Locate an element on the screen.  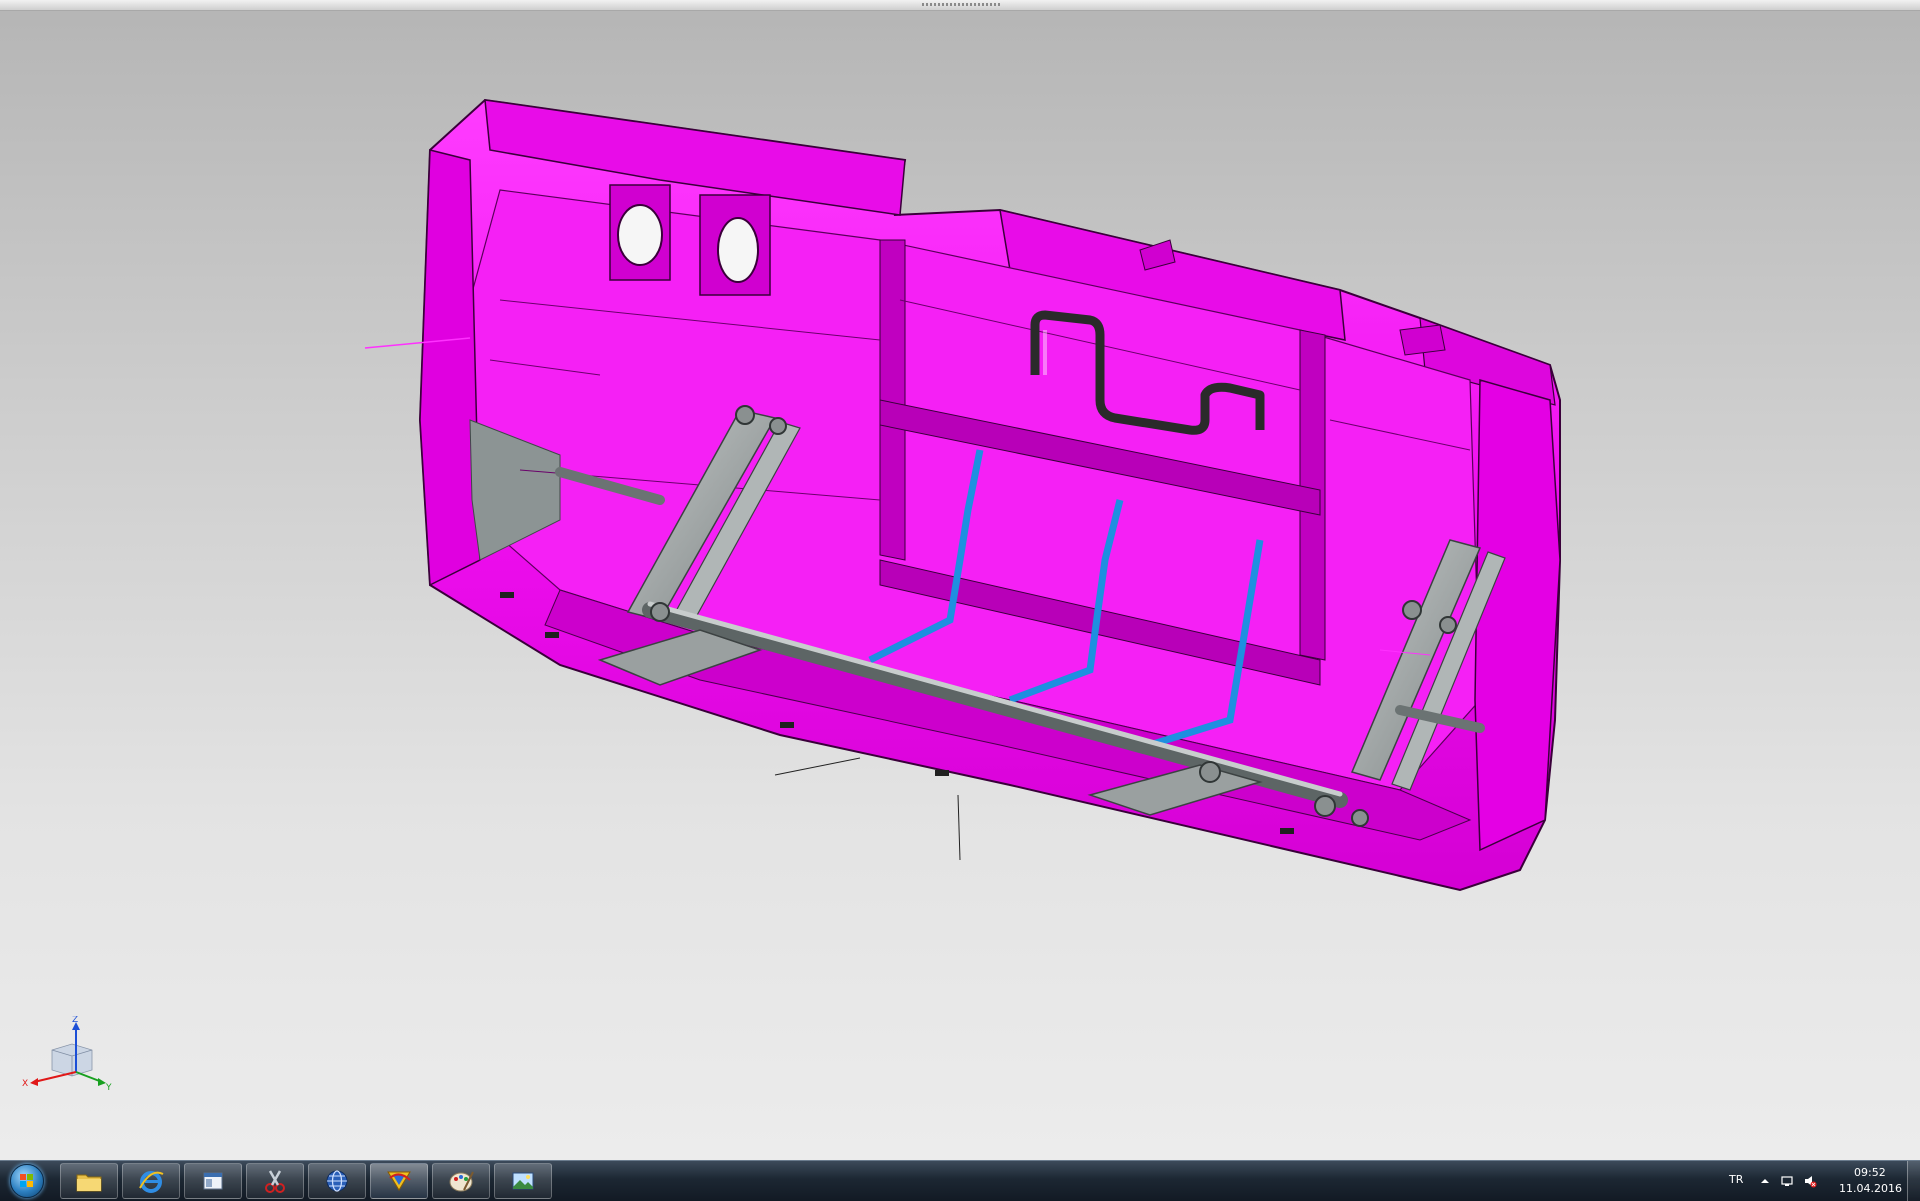
taskbar-paint-button is located at coordinates (461, 1181).